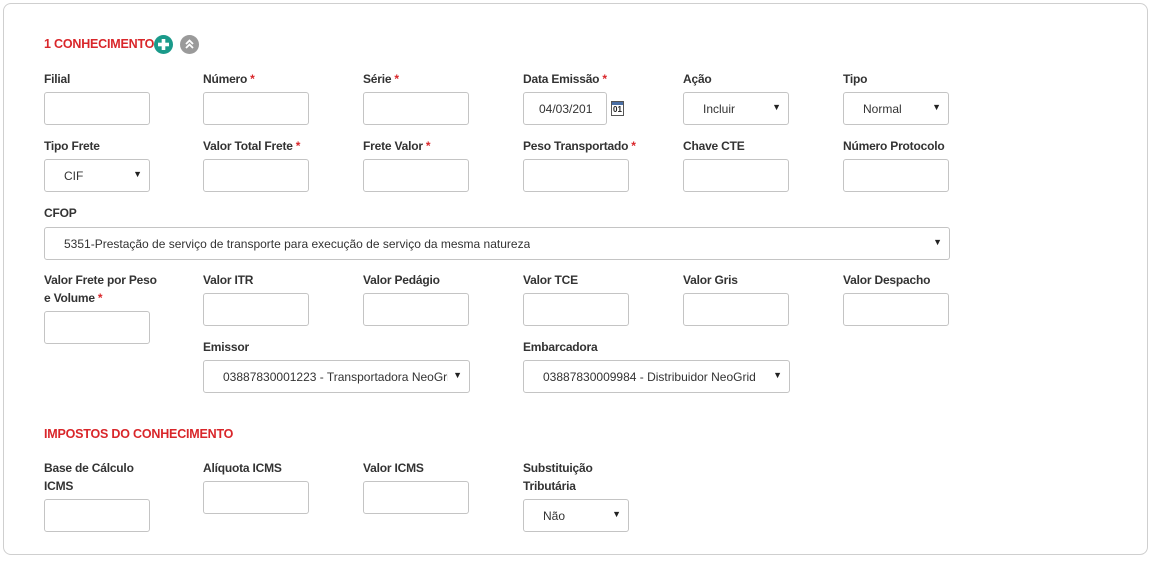 The image size is (1154, 561). Describe the element at coordinates (416, 309) in the screenshot. I see `valor-pedagio-input` at that location.